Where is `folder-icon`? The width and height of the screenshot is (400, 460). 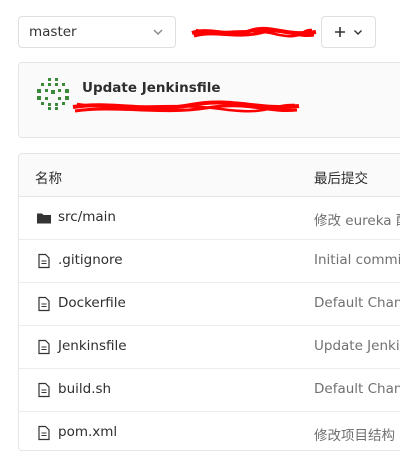
folder-icon is located at coordinates (44, 218).